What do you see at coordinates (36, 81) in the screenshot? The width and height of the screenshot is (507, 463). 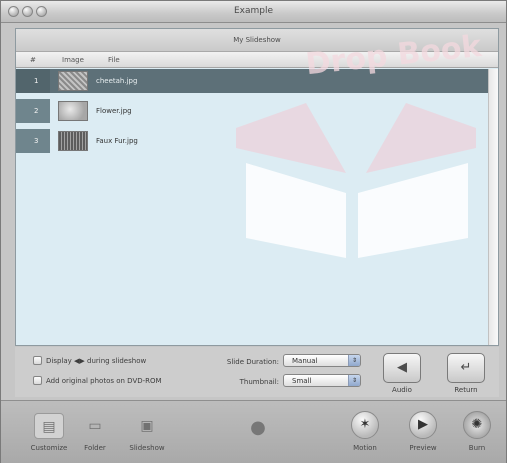 I see `row-number: 1` at bounding box center [36, 81].